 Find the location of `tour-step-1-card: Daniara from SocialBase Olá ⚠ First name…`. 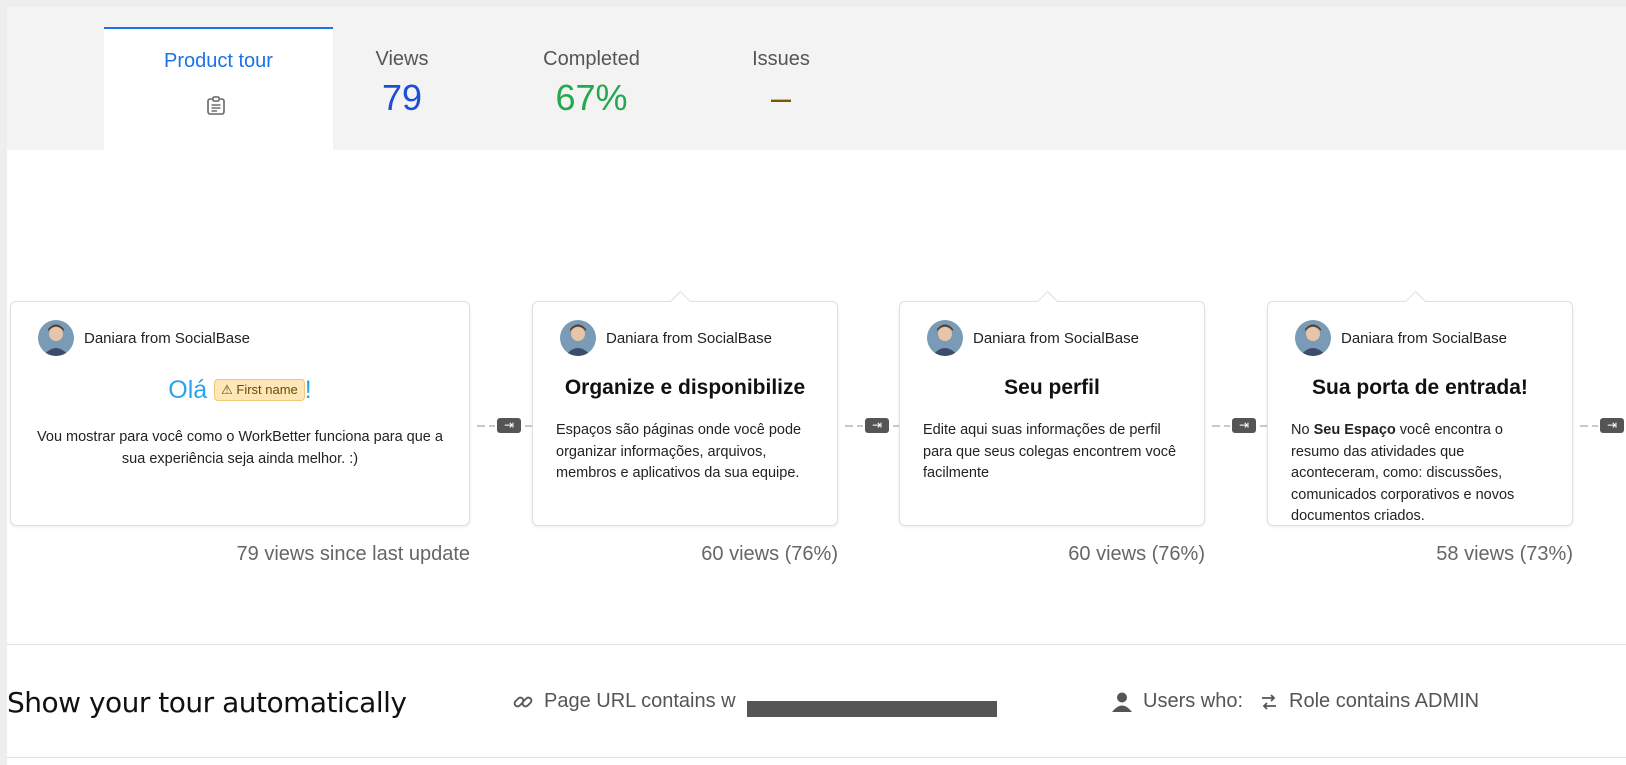

tour-step-1-card: Daniara from SocialBase Olá ⚠ First name… is located at coordinates (240, 413).